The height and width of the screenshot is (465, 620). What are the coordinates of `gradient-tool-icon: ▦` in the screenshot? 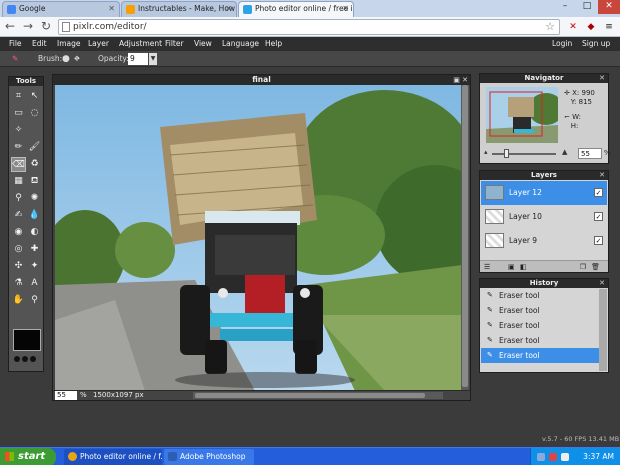 It's located at (18, 181).